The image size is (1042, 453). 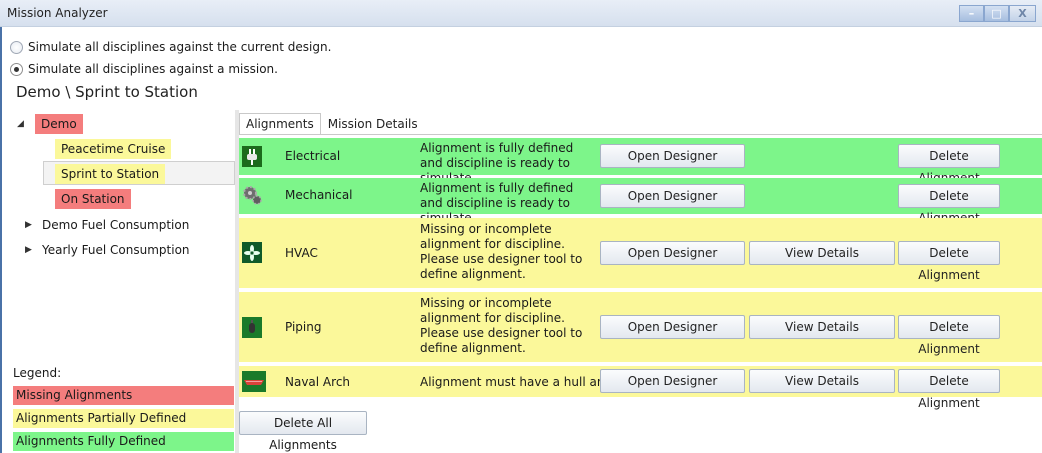 I want to click on tree-item-sprint-to-station: Sprint to Station, so click(x=110, y=174).